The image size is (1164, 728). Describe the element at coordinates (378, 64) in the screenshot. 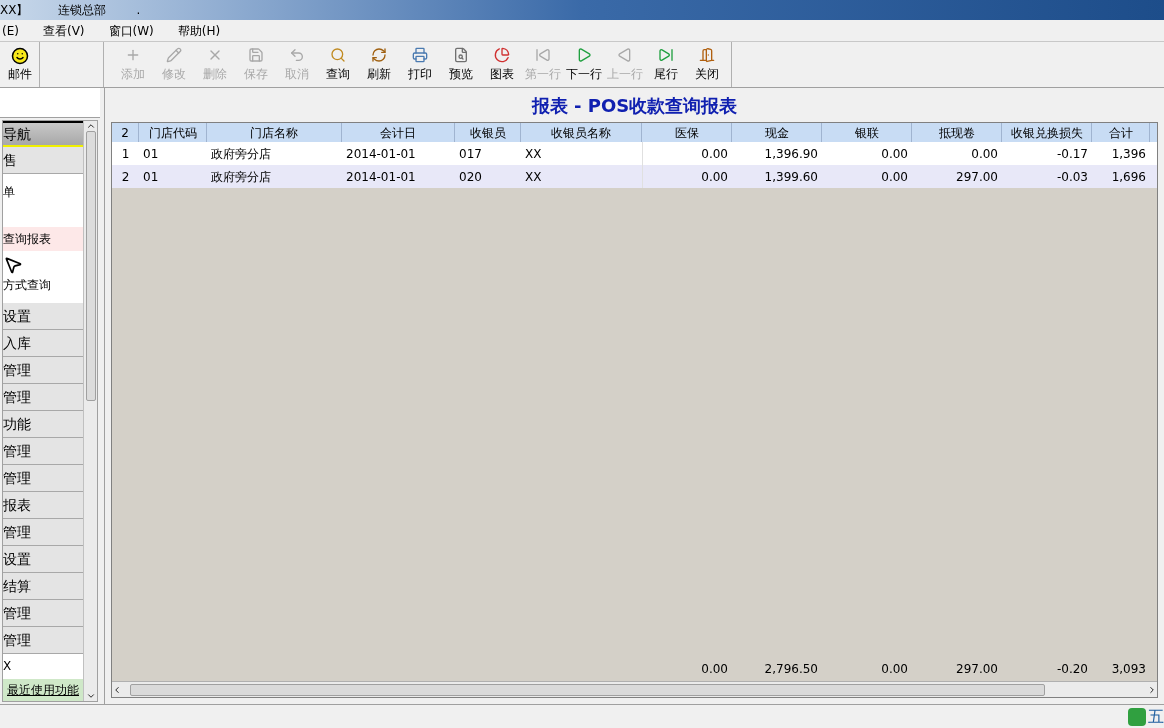

I see `toolbar-button: 刷新` at that location.